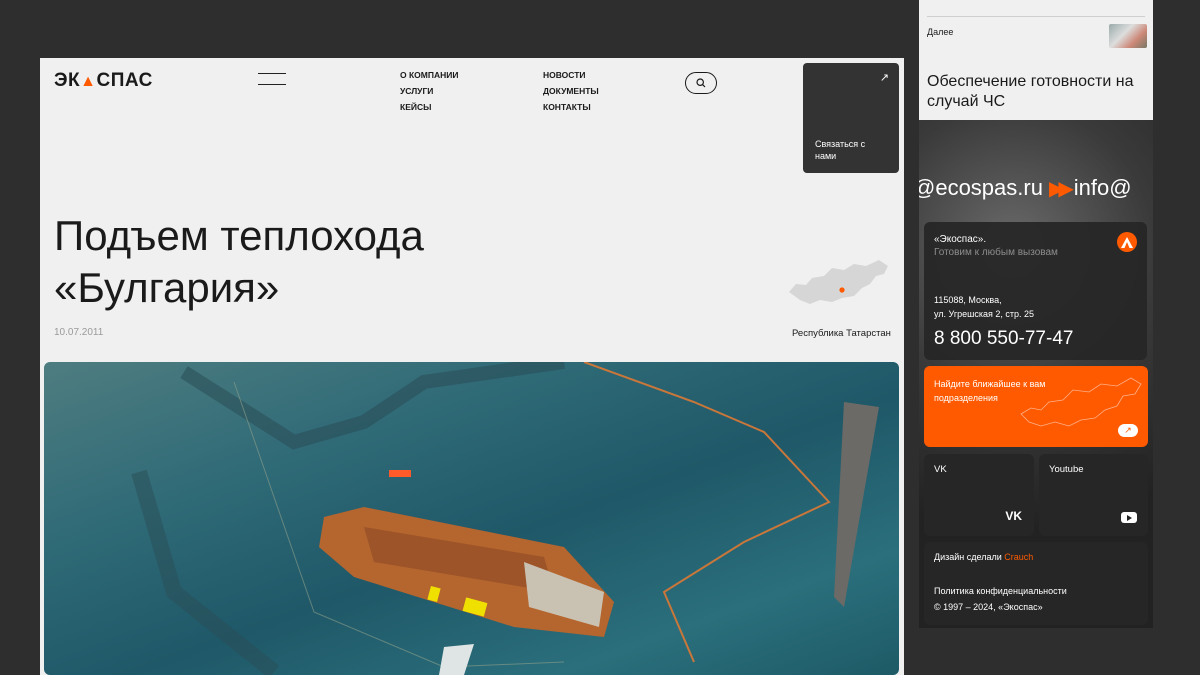 This screenshot has width=1200, height=675. What do you see at coordinates (1102, 187) in the screenshot?
I see `ticker-email-tail: info@` at bounding box center [1102, 187].